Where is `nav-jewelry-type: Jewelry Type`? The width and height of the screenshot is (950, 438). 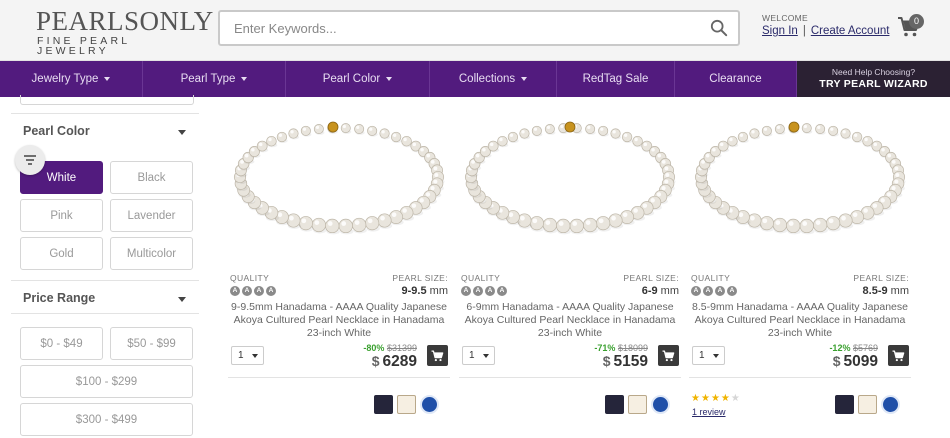 nav-jewelry-type: Jewelry Type is located at coordinates (71, 79).